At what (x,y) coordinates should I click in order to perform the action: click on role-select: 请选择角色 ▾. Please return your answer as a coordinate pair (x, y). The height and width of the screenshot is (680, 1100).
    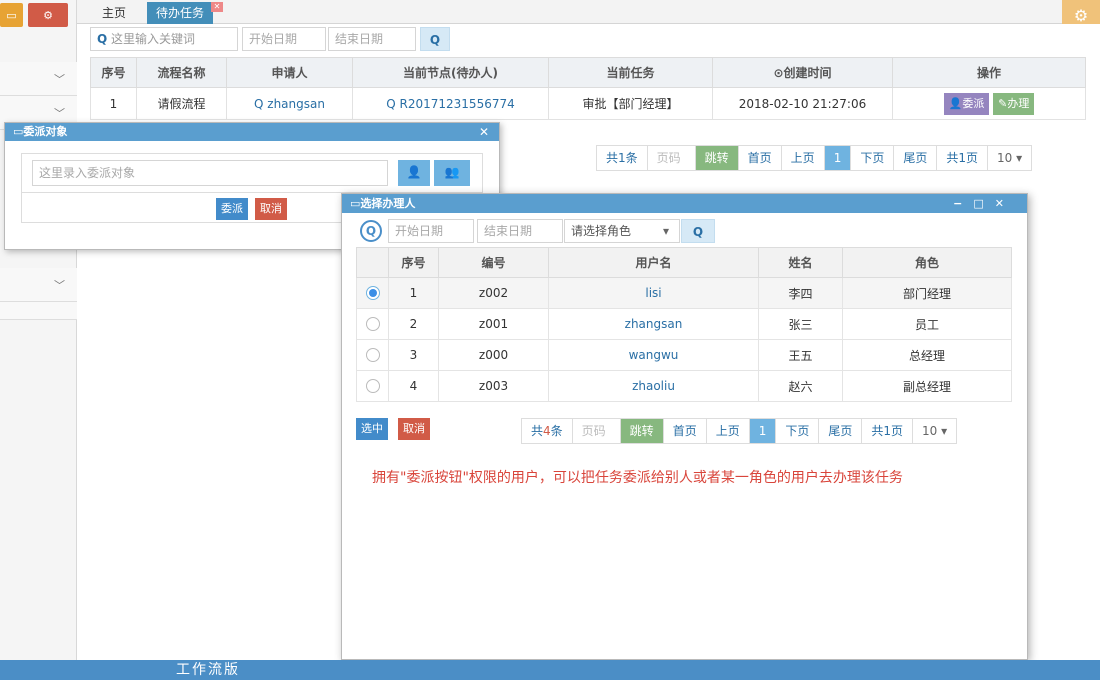
    Looking at the image, I should click on (622, 231).